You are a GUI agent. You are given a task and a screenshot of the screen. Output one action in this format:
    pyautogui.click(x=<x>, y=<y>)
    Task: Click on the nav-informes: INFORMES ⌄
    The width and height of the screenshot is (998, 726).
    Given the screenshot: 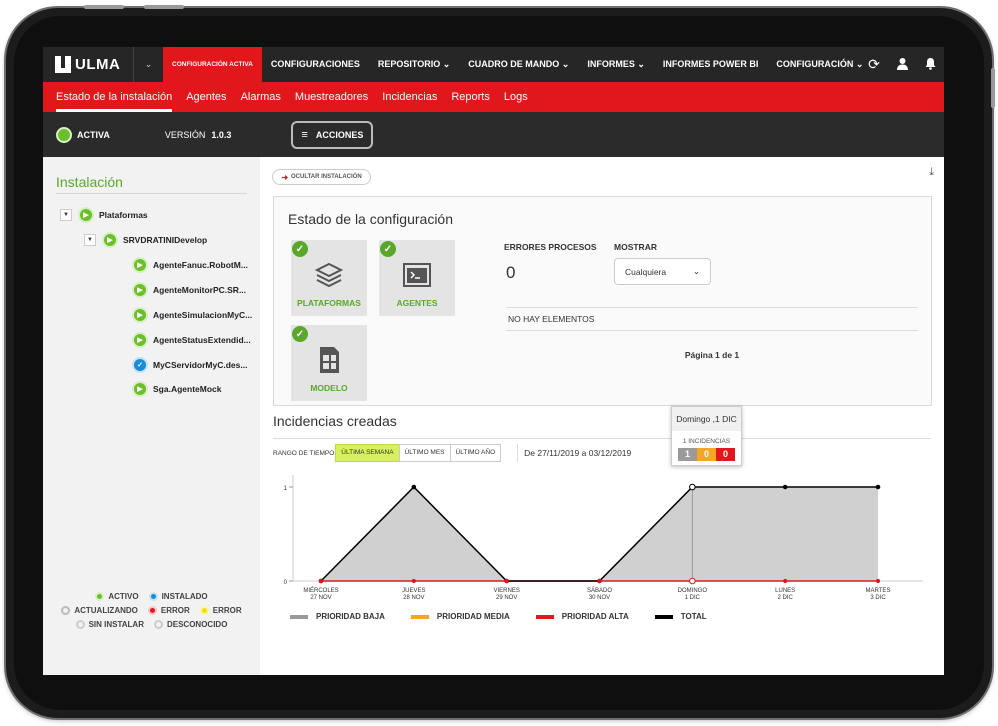 What is the action you would take?
    pyautogui.click(x=616, y=64)
    